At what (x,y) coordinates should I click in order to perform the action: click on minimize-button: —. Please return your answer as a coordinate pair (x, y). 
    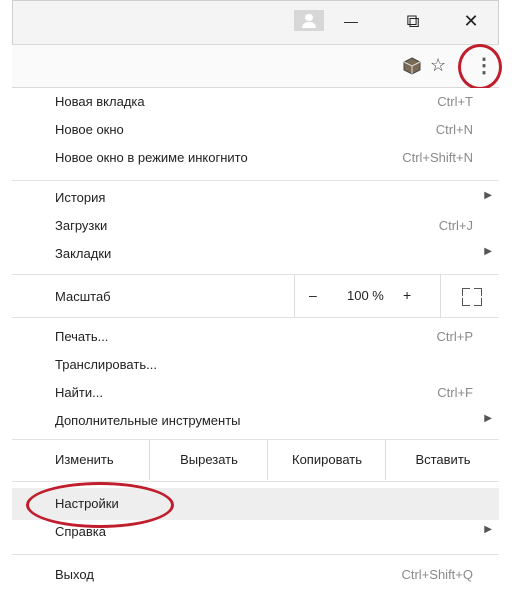
    Looking at the image, I should click on (351, 21).